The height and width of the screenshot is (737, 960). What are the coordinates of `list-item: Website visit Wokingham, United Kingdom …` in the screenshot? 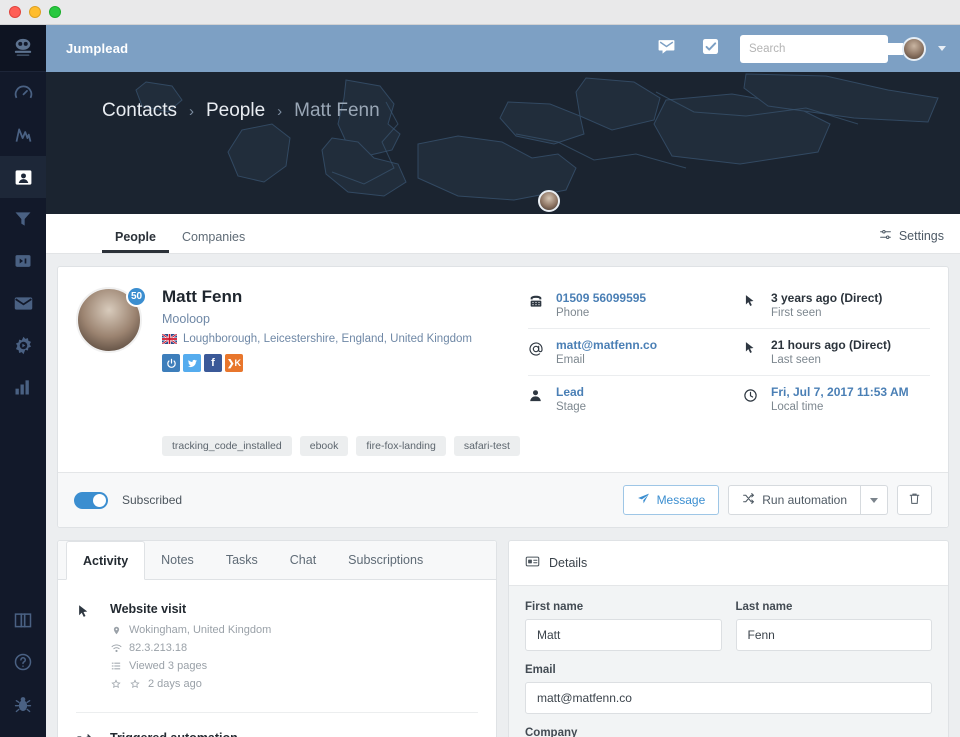 It's located at (277, 648).